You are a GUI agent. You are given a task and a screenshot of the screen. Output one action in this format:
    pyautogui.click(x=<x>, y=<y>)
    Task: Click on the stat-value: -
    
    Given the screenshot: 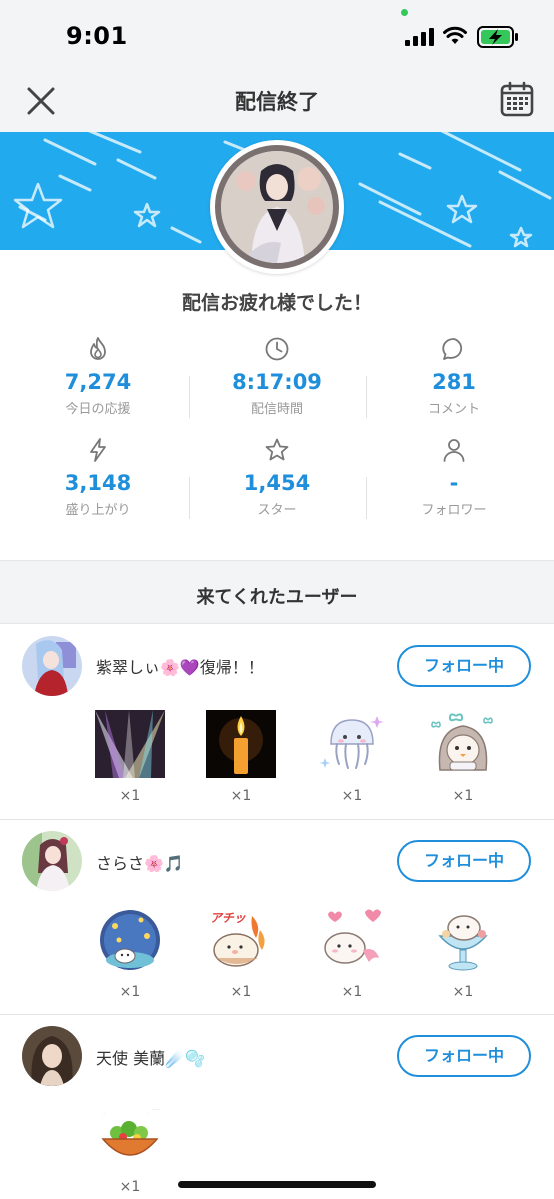 What is the action you would take?
    pyautogui.click(x=454, y=483)
    